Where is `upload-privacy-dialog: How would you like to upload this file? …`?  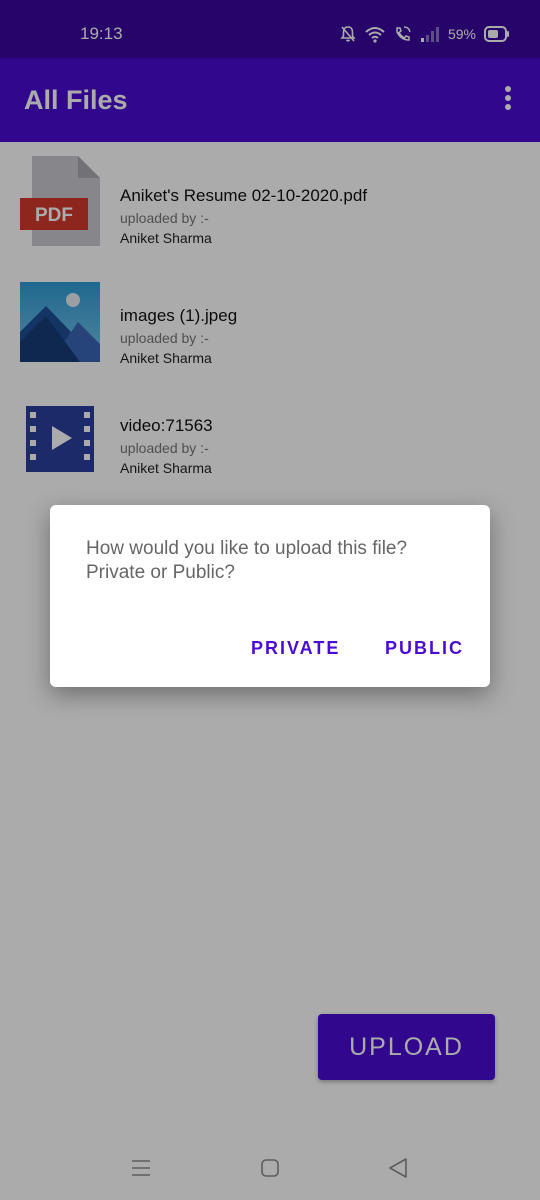 upload-privacy-dialog: How would you like to upload this file? … is located at coordinates (270, 596).